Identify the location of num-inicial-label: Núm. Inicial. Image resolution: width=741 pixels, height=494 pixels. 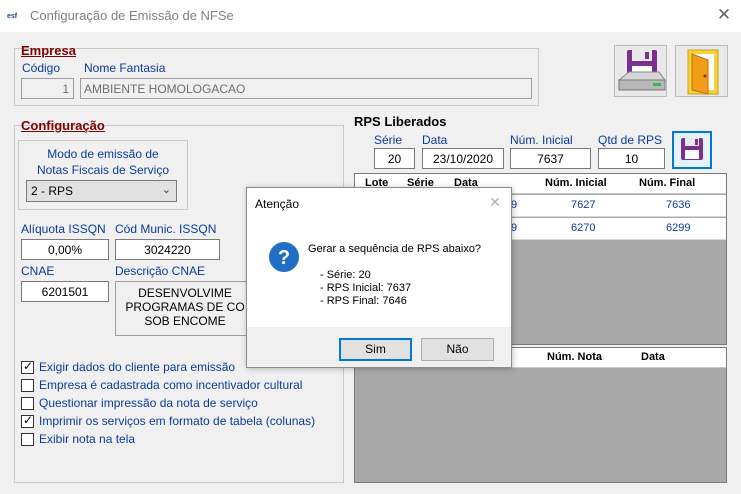
(541, 140).